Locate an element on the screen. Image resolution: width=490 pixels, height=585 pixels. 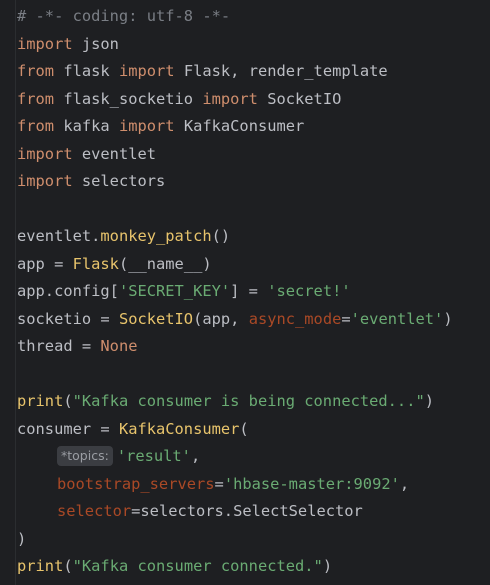
code-token: monkey_patch is located at coordinates (156, 236).